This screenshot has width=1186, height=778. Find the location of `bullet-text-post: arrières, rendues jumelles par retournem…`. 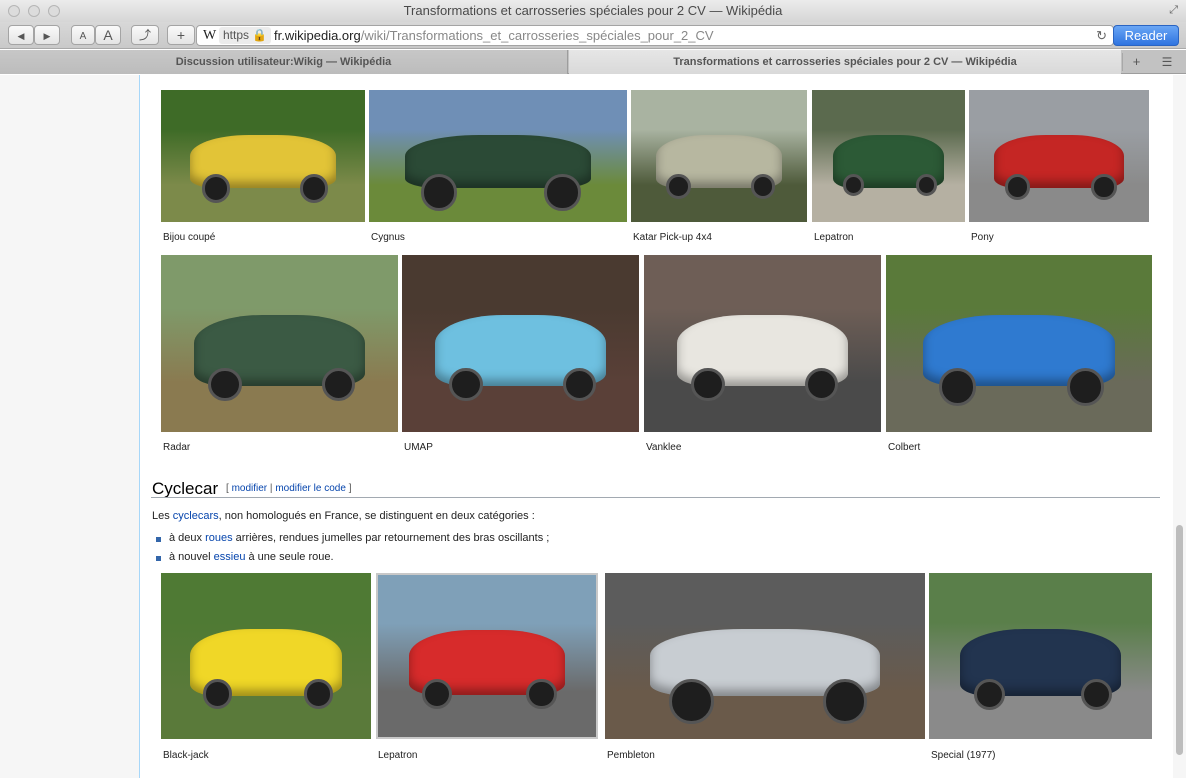

bullet-text-post: arrières, rendues jumelles par retournem… is located at coordinates (391, 538).